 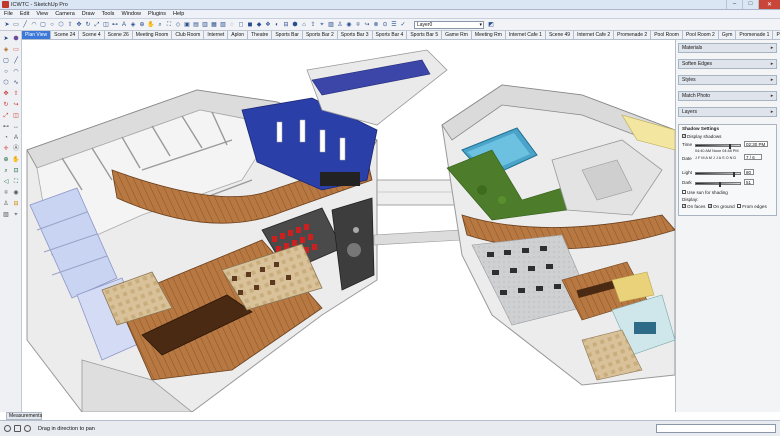 What do you see at coordinates (131, 14) in the screenshot?
I see `menu-window: Window` at bounding box center [131, 14].